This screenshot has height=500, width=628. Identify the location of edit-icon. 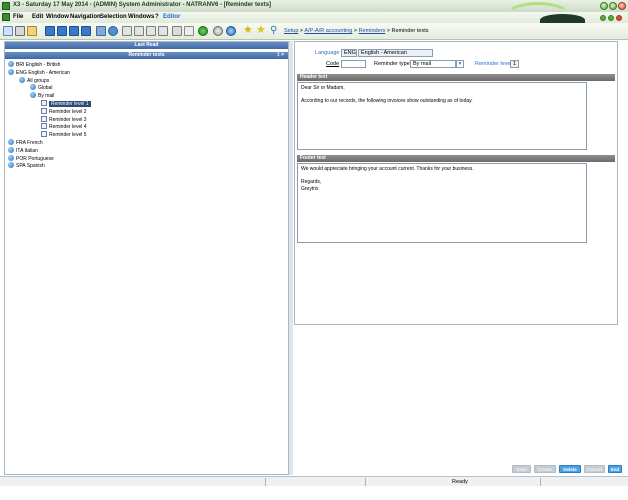
(163, 31).